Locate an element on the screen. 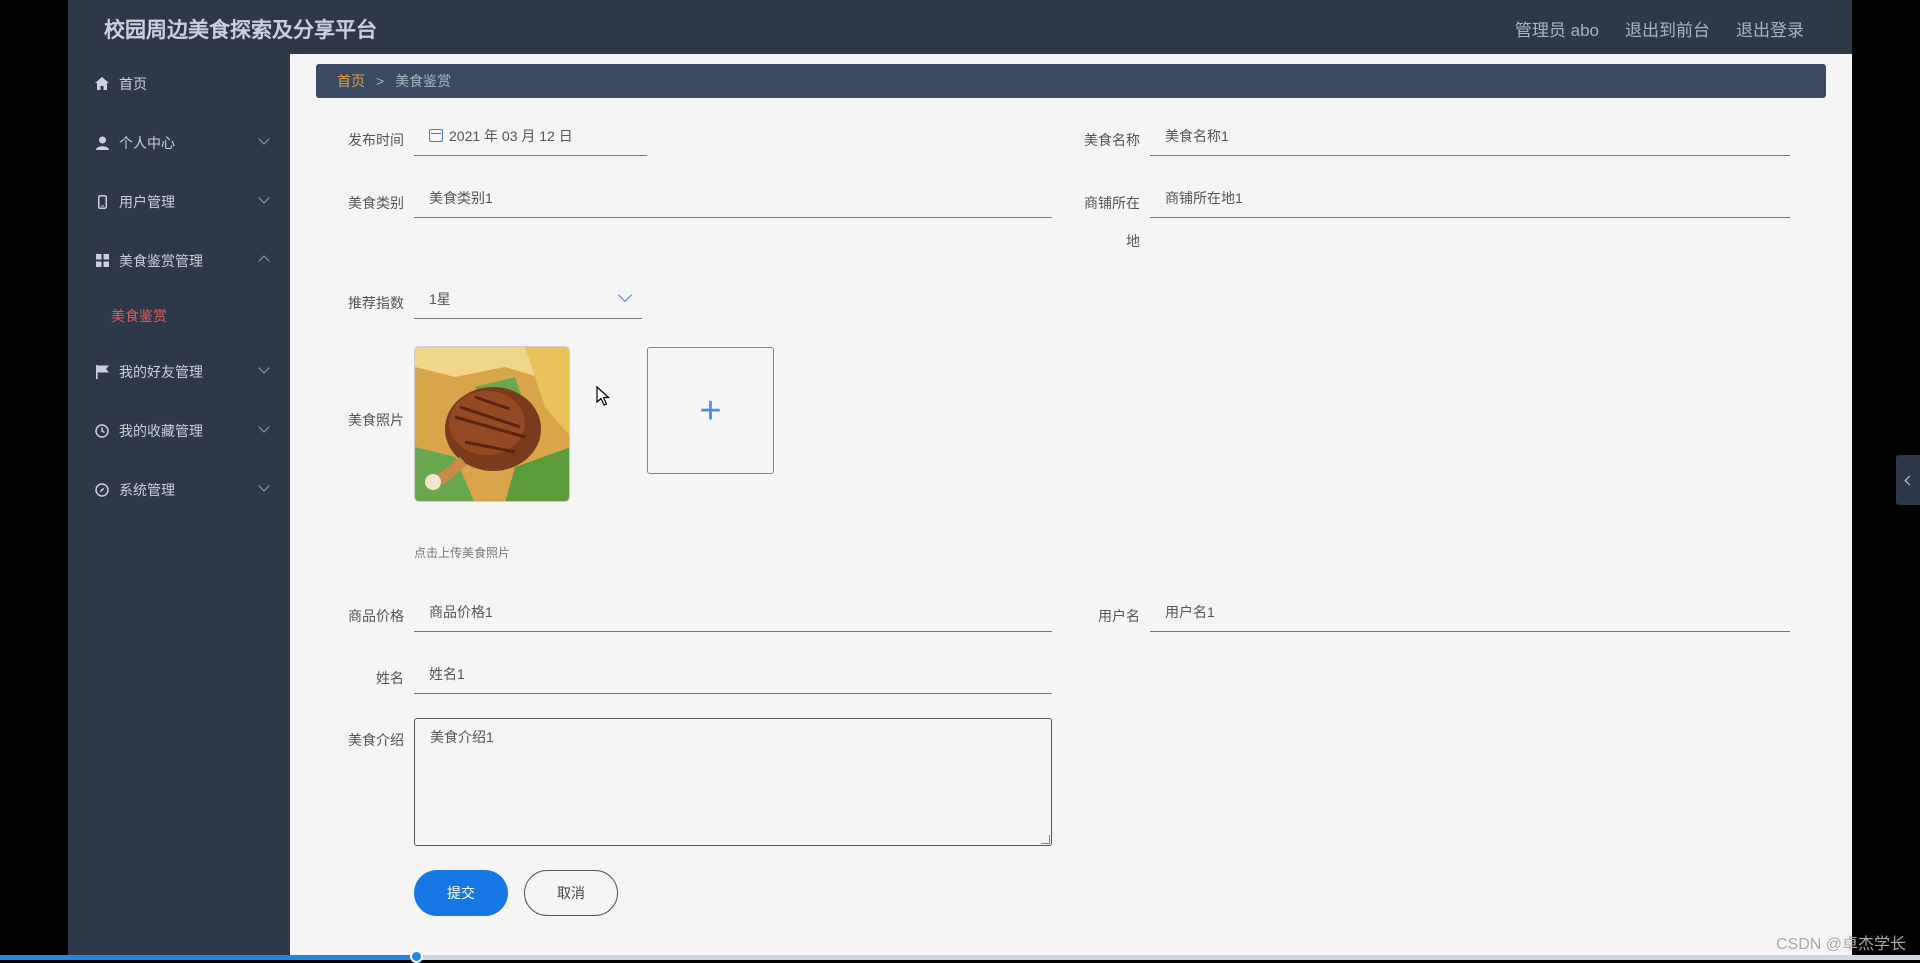 This screenshot has height=963, width=1920. clock-icon is located at coordinates (102, 431).